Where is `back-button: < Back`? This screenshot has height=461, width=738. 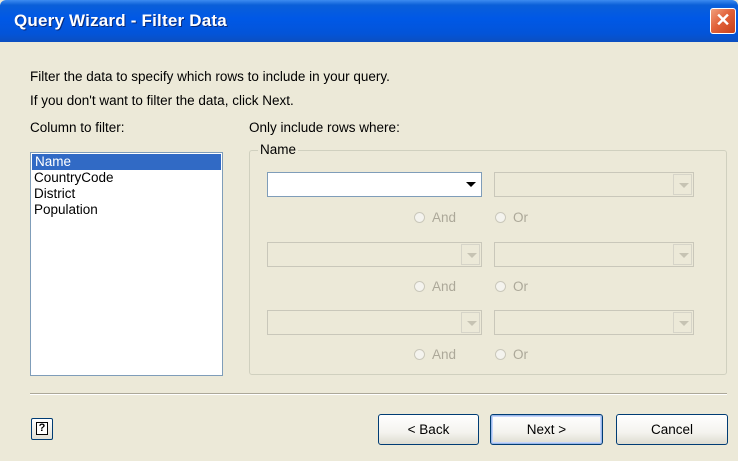
back-button: < Back is located at coordinates (428, 429).